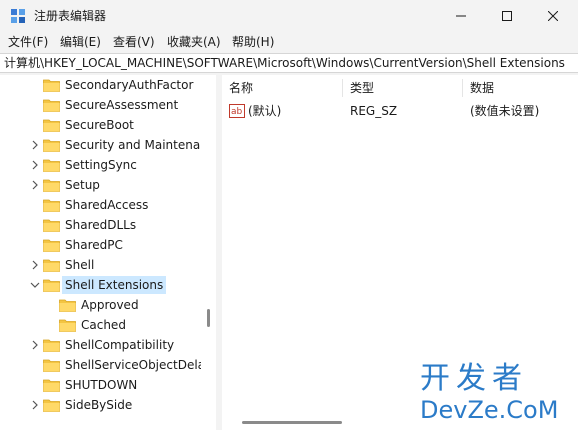 The height and width of the screenshot is (430, 578). I want to click on tree-item-label: Shell Extensions, so click(114, 285).